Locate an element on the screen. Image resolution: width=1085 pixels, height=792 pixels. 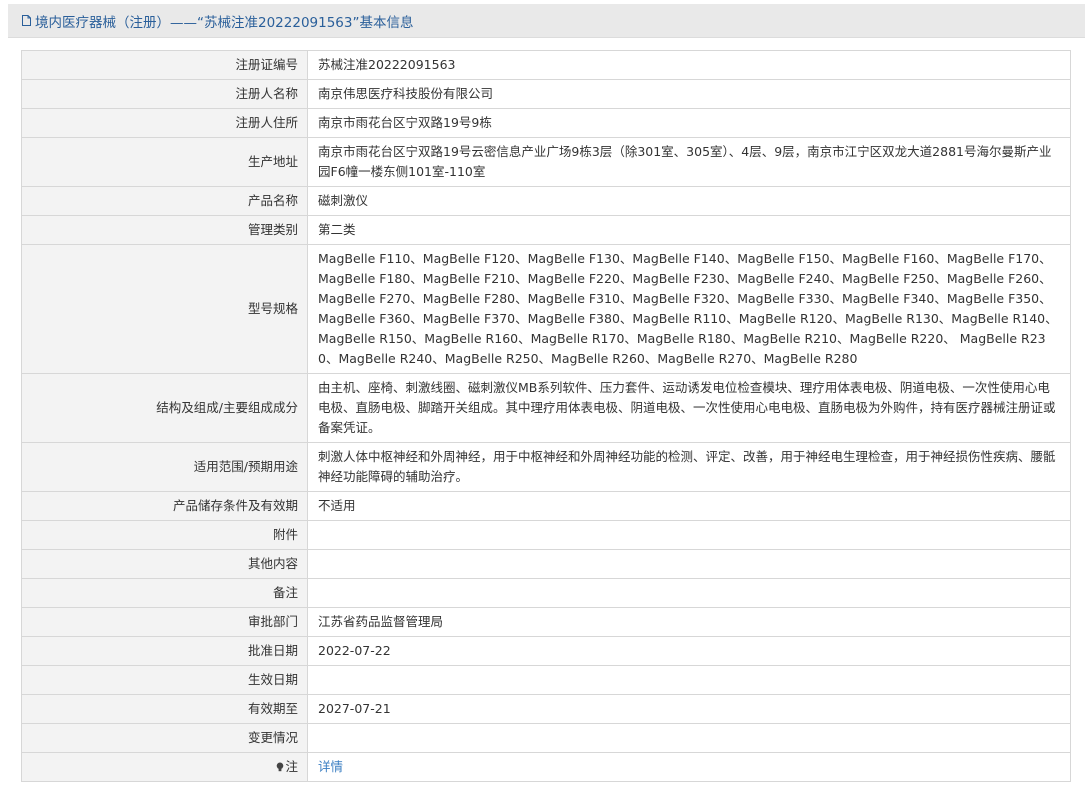
table-row: 注册证编号 苏械注准20222091563 is located at coordinates (546, 65).